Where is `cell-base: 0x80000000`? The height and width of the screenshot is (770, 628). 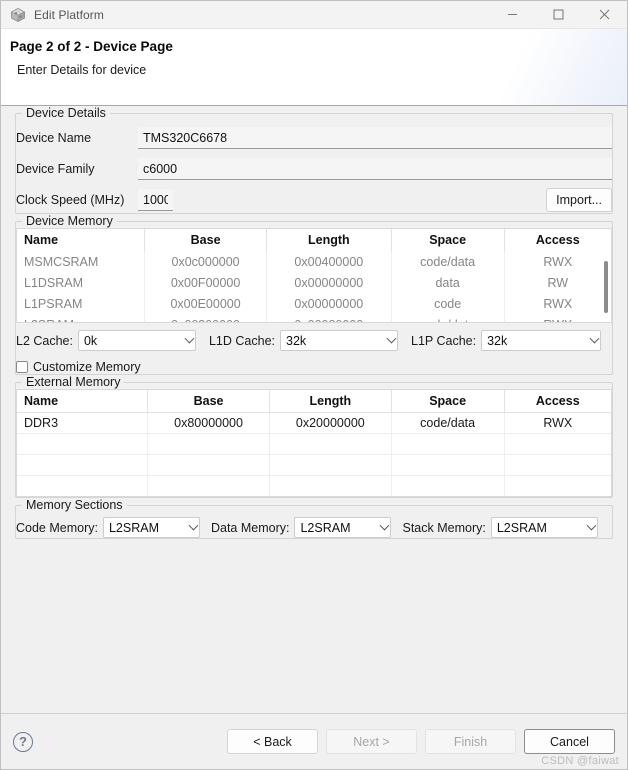
cell-base: 0x80000000 is located at coordinates (208, 423).